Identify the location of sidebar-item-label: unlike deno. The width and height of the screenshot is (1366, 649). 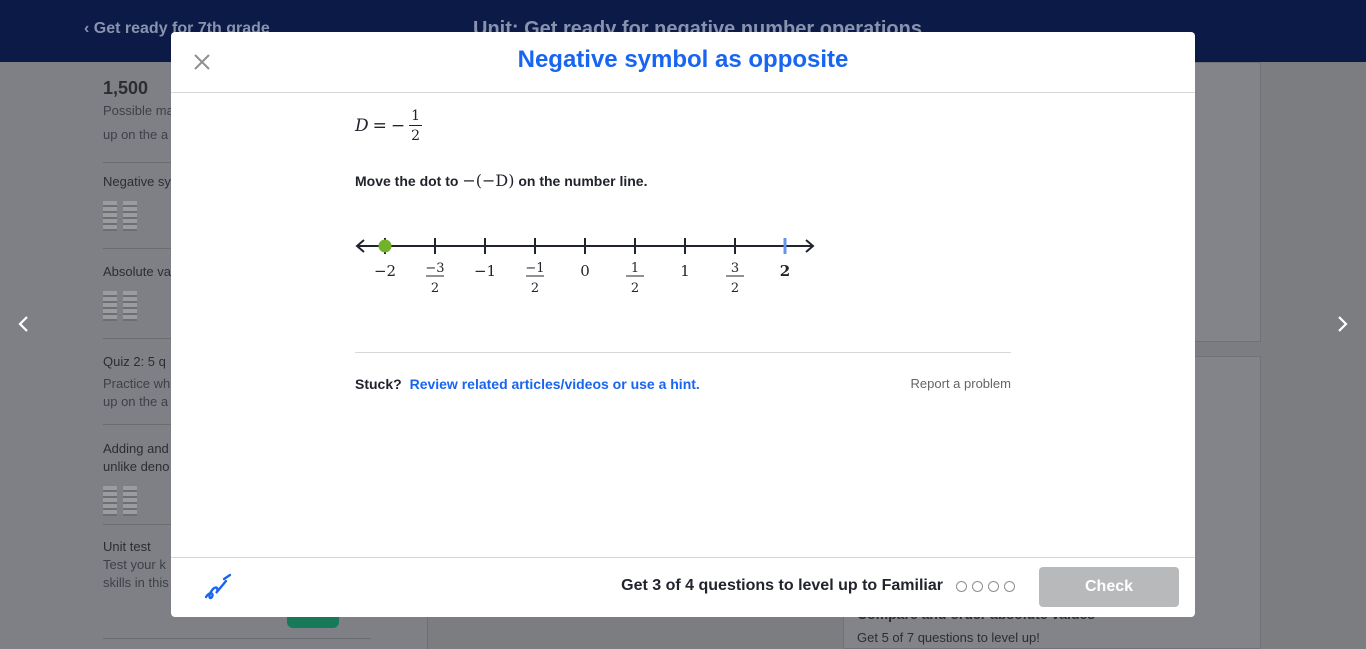
(136, 466).